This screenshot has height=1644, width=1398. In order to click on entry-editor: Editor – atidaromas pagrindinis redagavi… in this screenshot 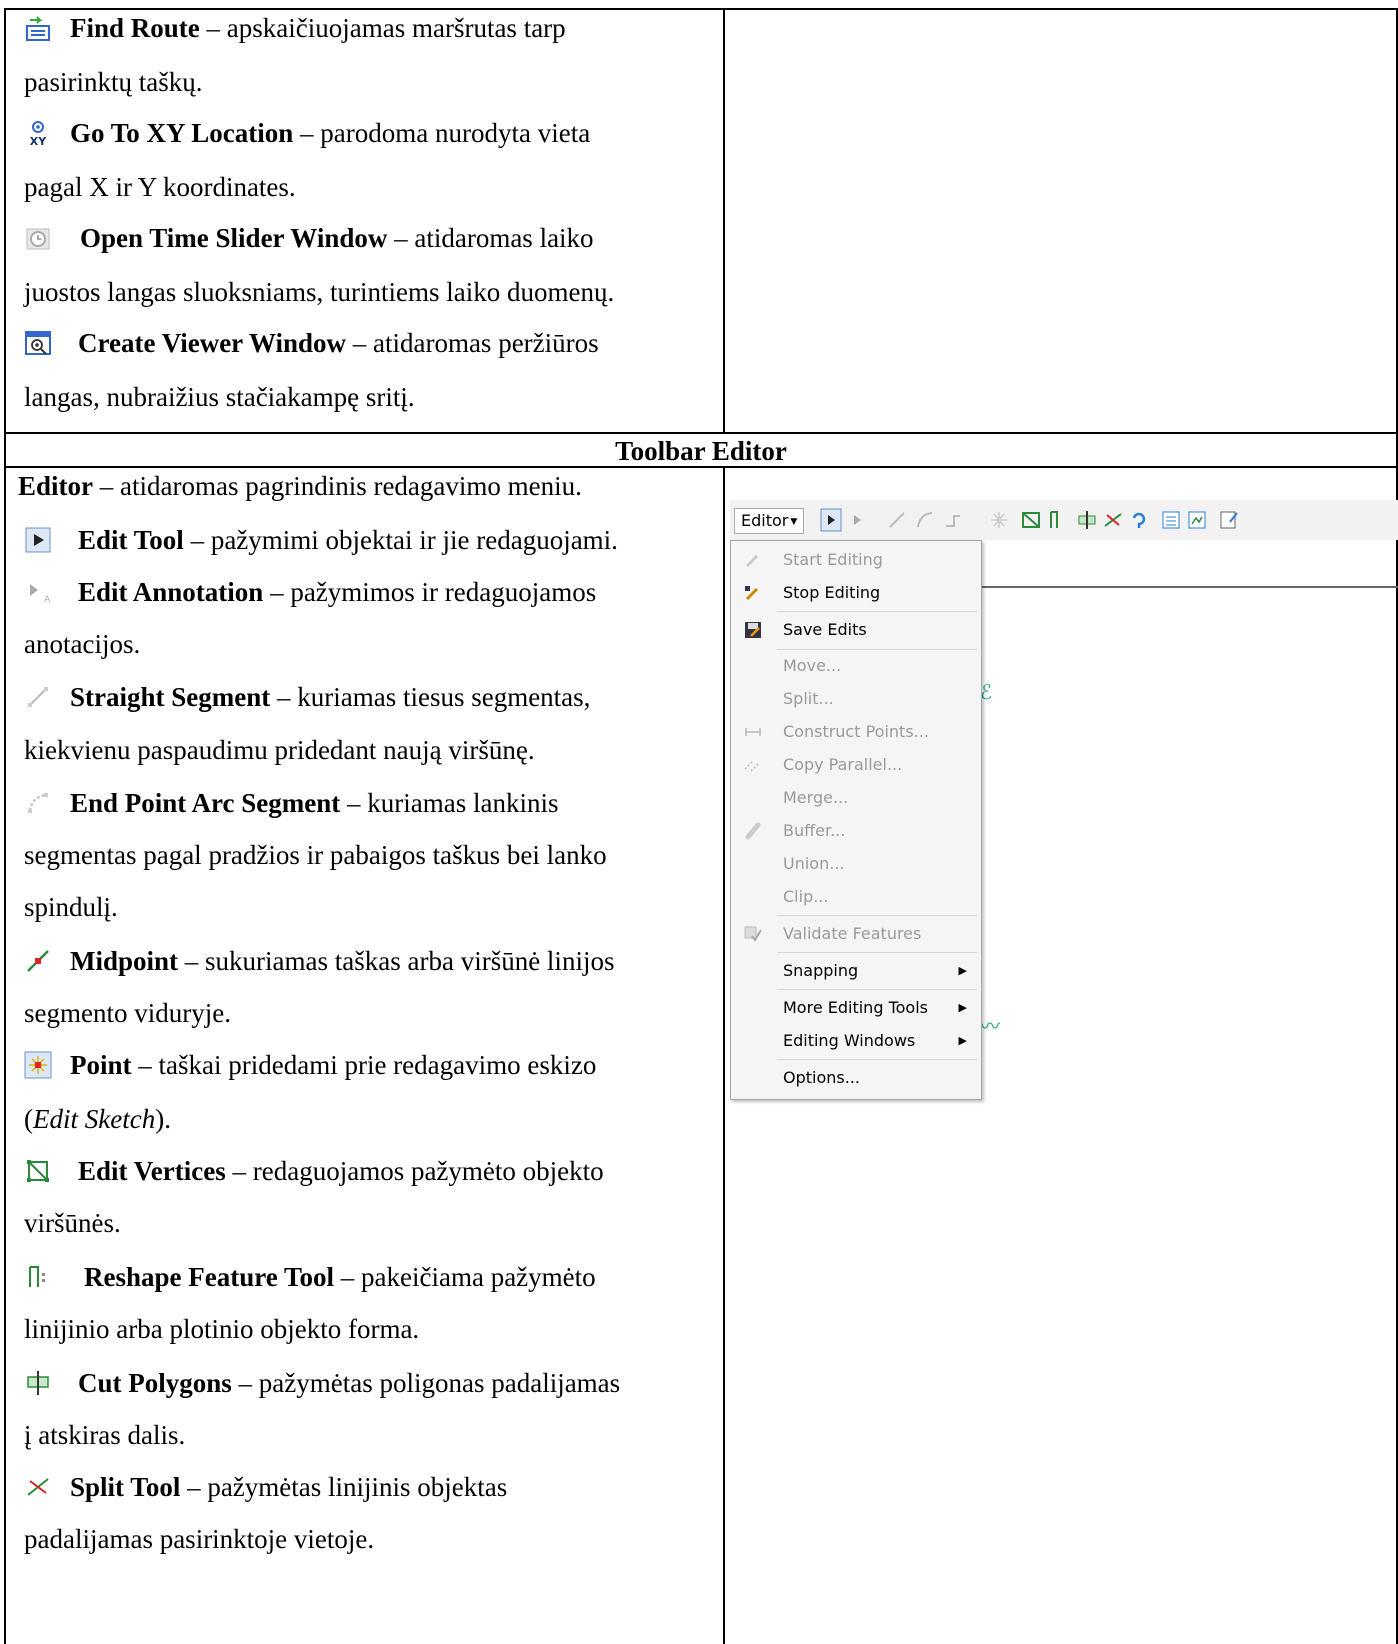, I will do `click(300, 486)`.